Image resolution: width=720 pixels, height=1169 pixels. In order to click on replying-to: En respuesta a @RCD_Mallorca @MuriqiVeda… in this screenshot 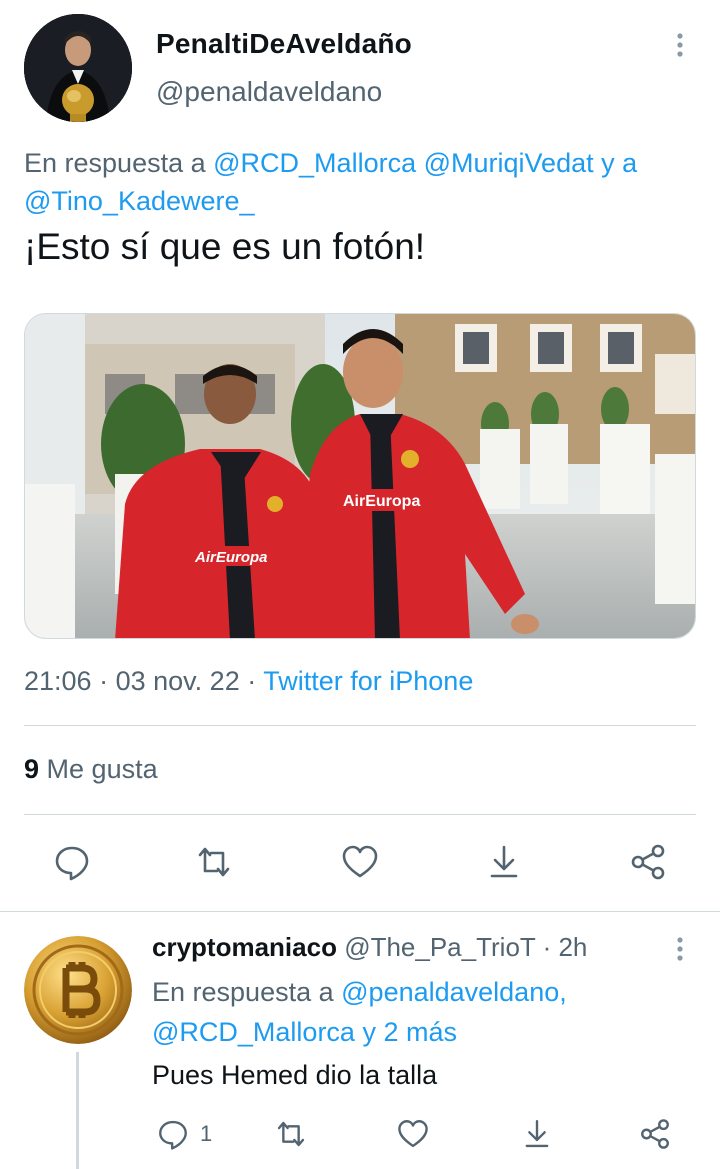, I will do `click(364, 182)`.